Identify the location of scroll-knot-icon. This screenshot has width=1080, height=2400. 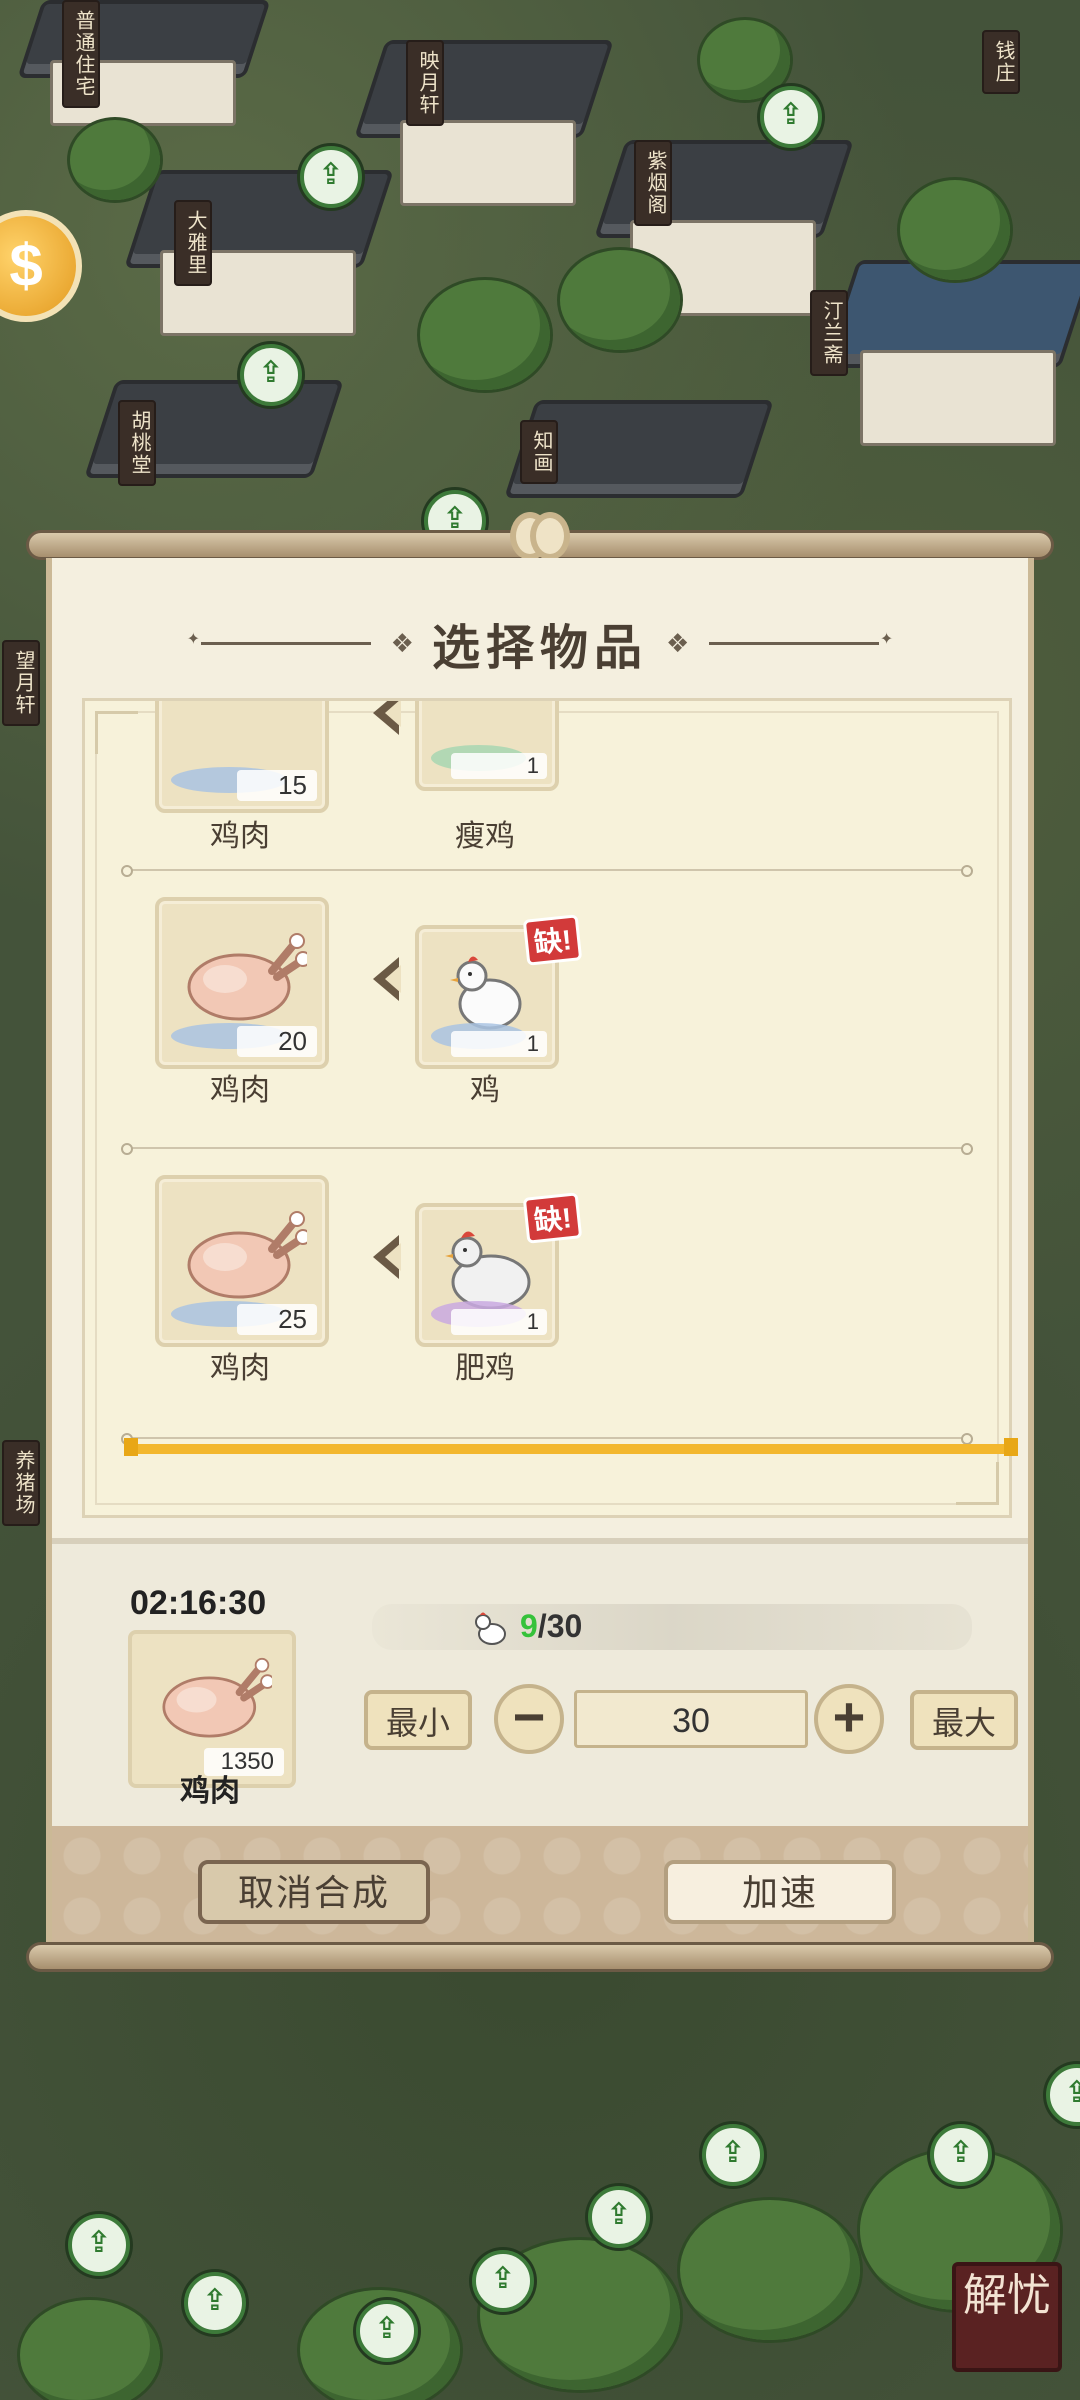
(540, 531).